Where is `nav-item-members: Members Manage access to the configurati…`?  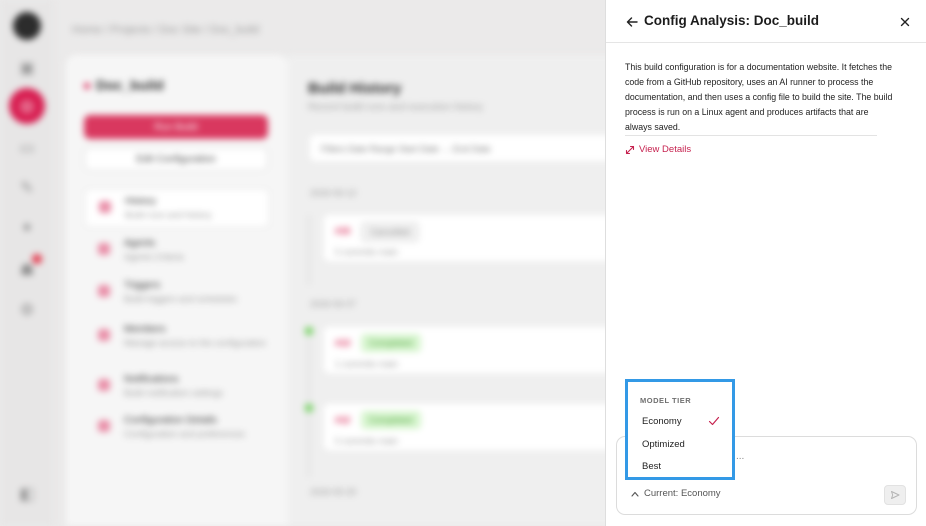
nav-item-members: Members Manage access to the configurati… is located at coordinates (177, 337).